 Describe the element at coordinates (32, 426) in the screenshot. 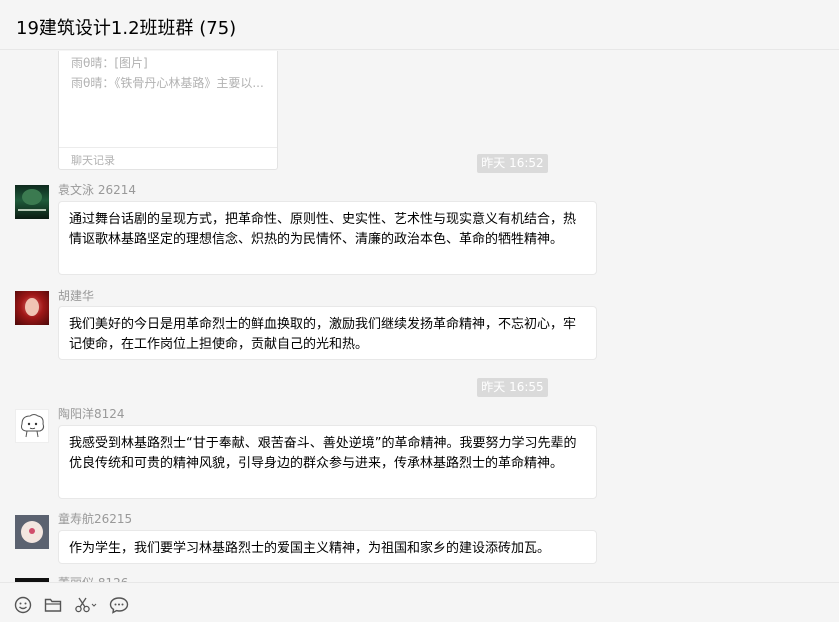

I see `cartoon-sheep-avatar` at that location.